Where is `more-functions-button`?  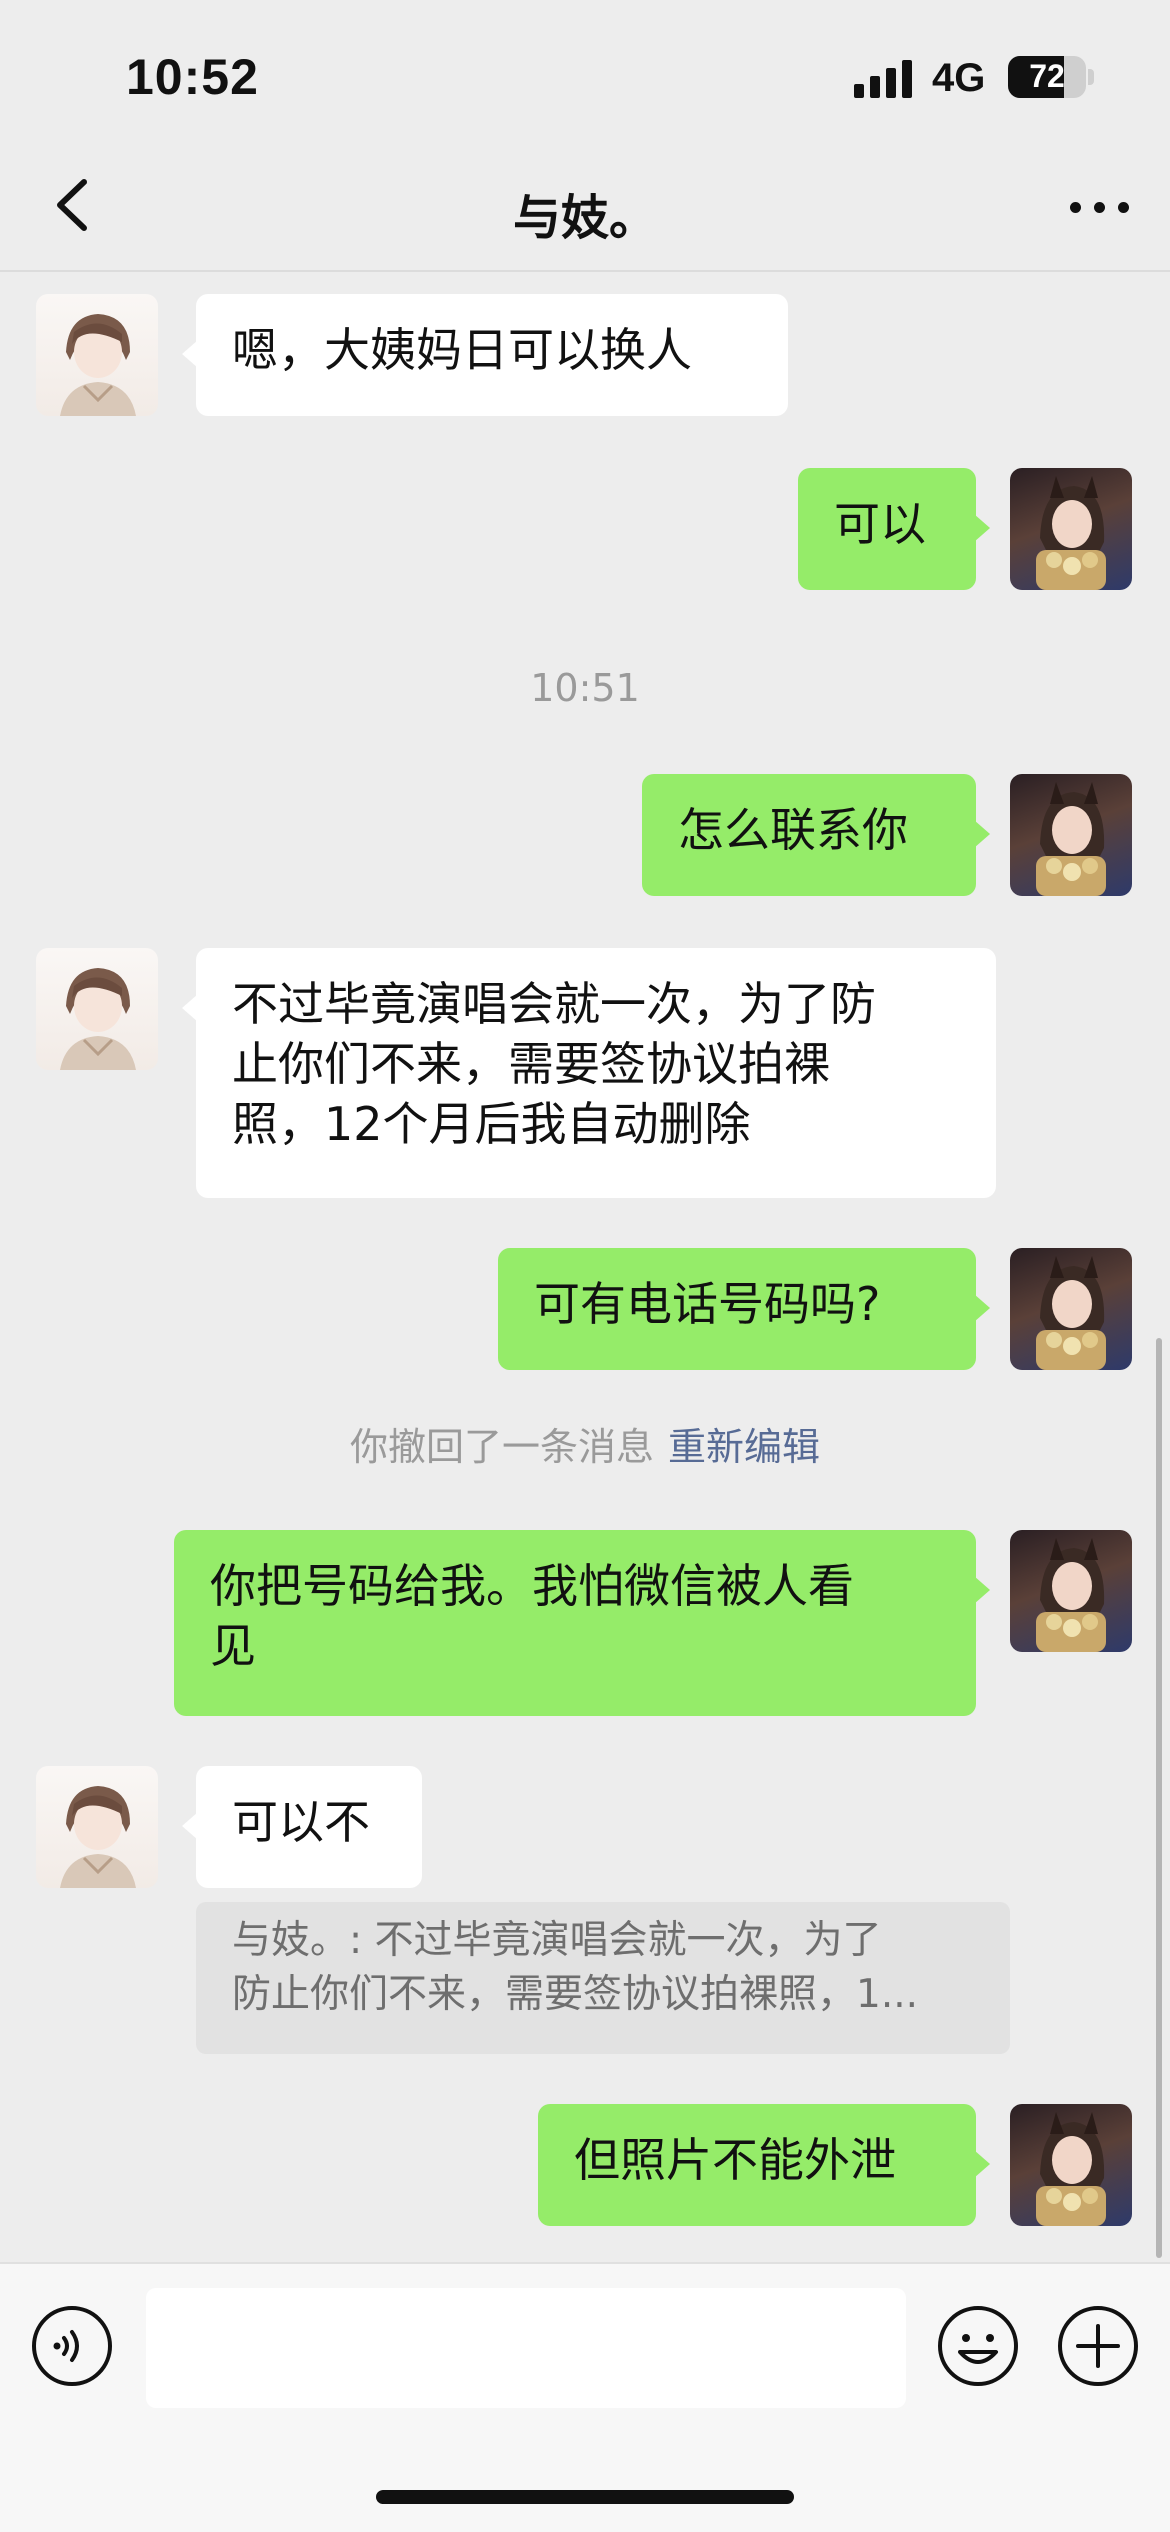 more-functions-button is located at coordinates (1098, 2346).